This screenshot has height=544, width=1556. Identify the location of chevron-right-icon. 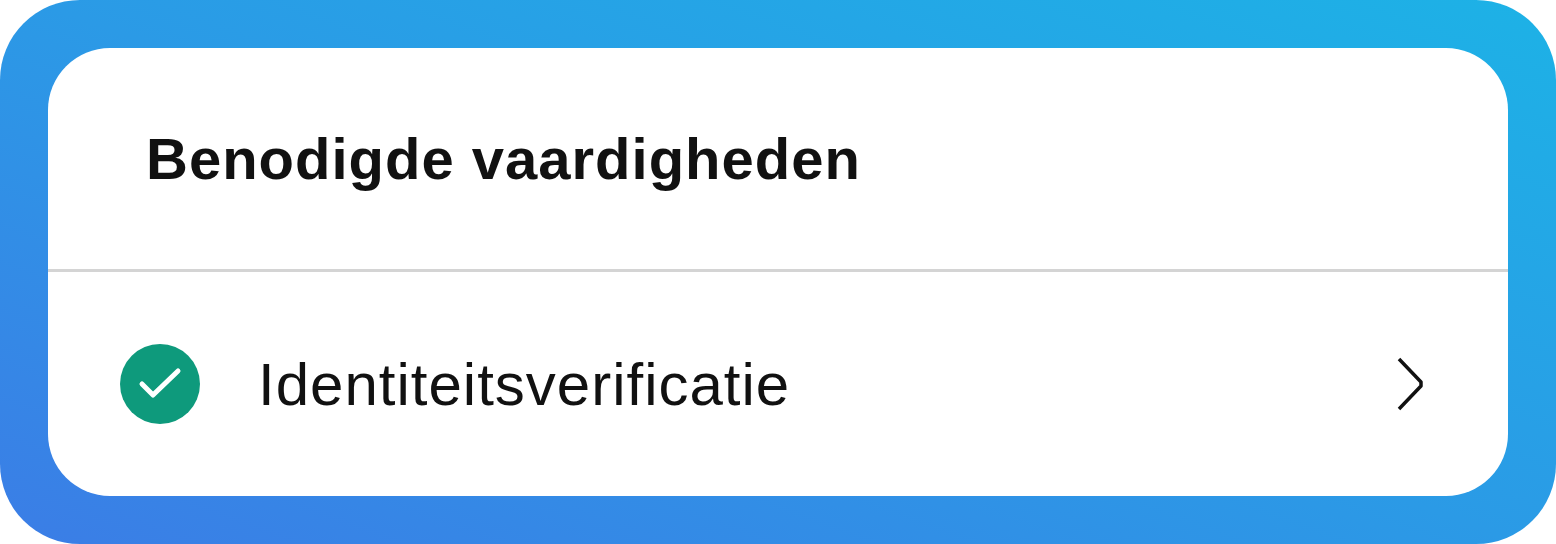
(1410, 384).